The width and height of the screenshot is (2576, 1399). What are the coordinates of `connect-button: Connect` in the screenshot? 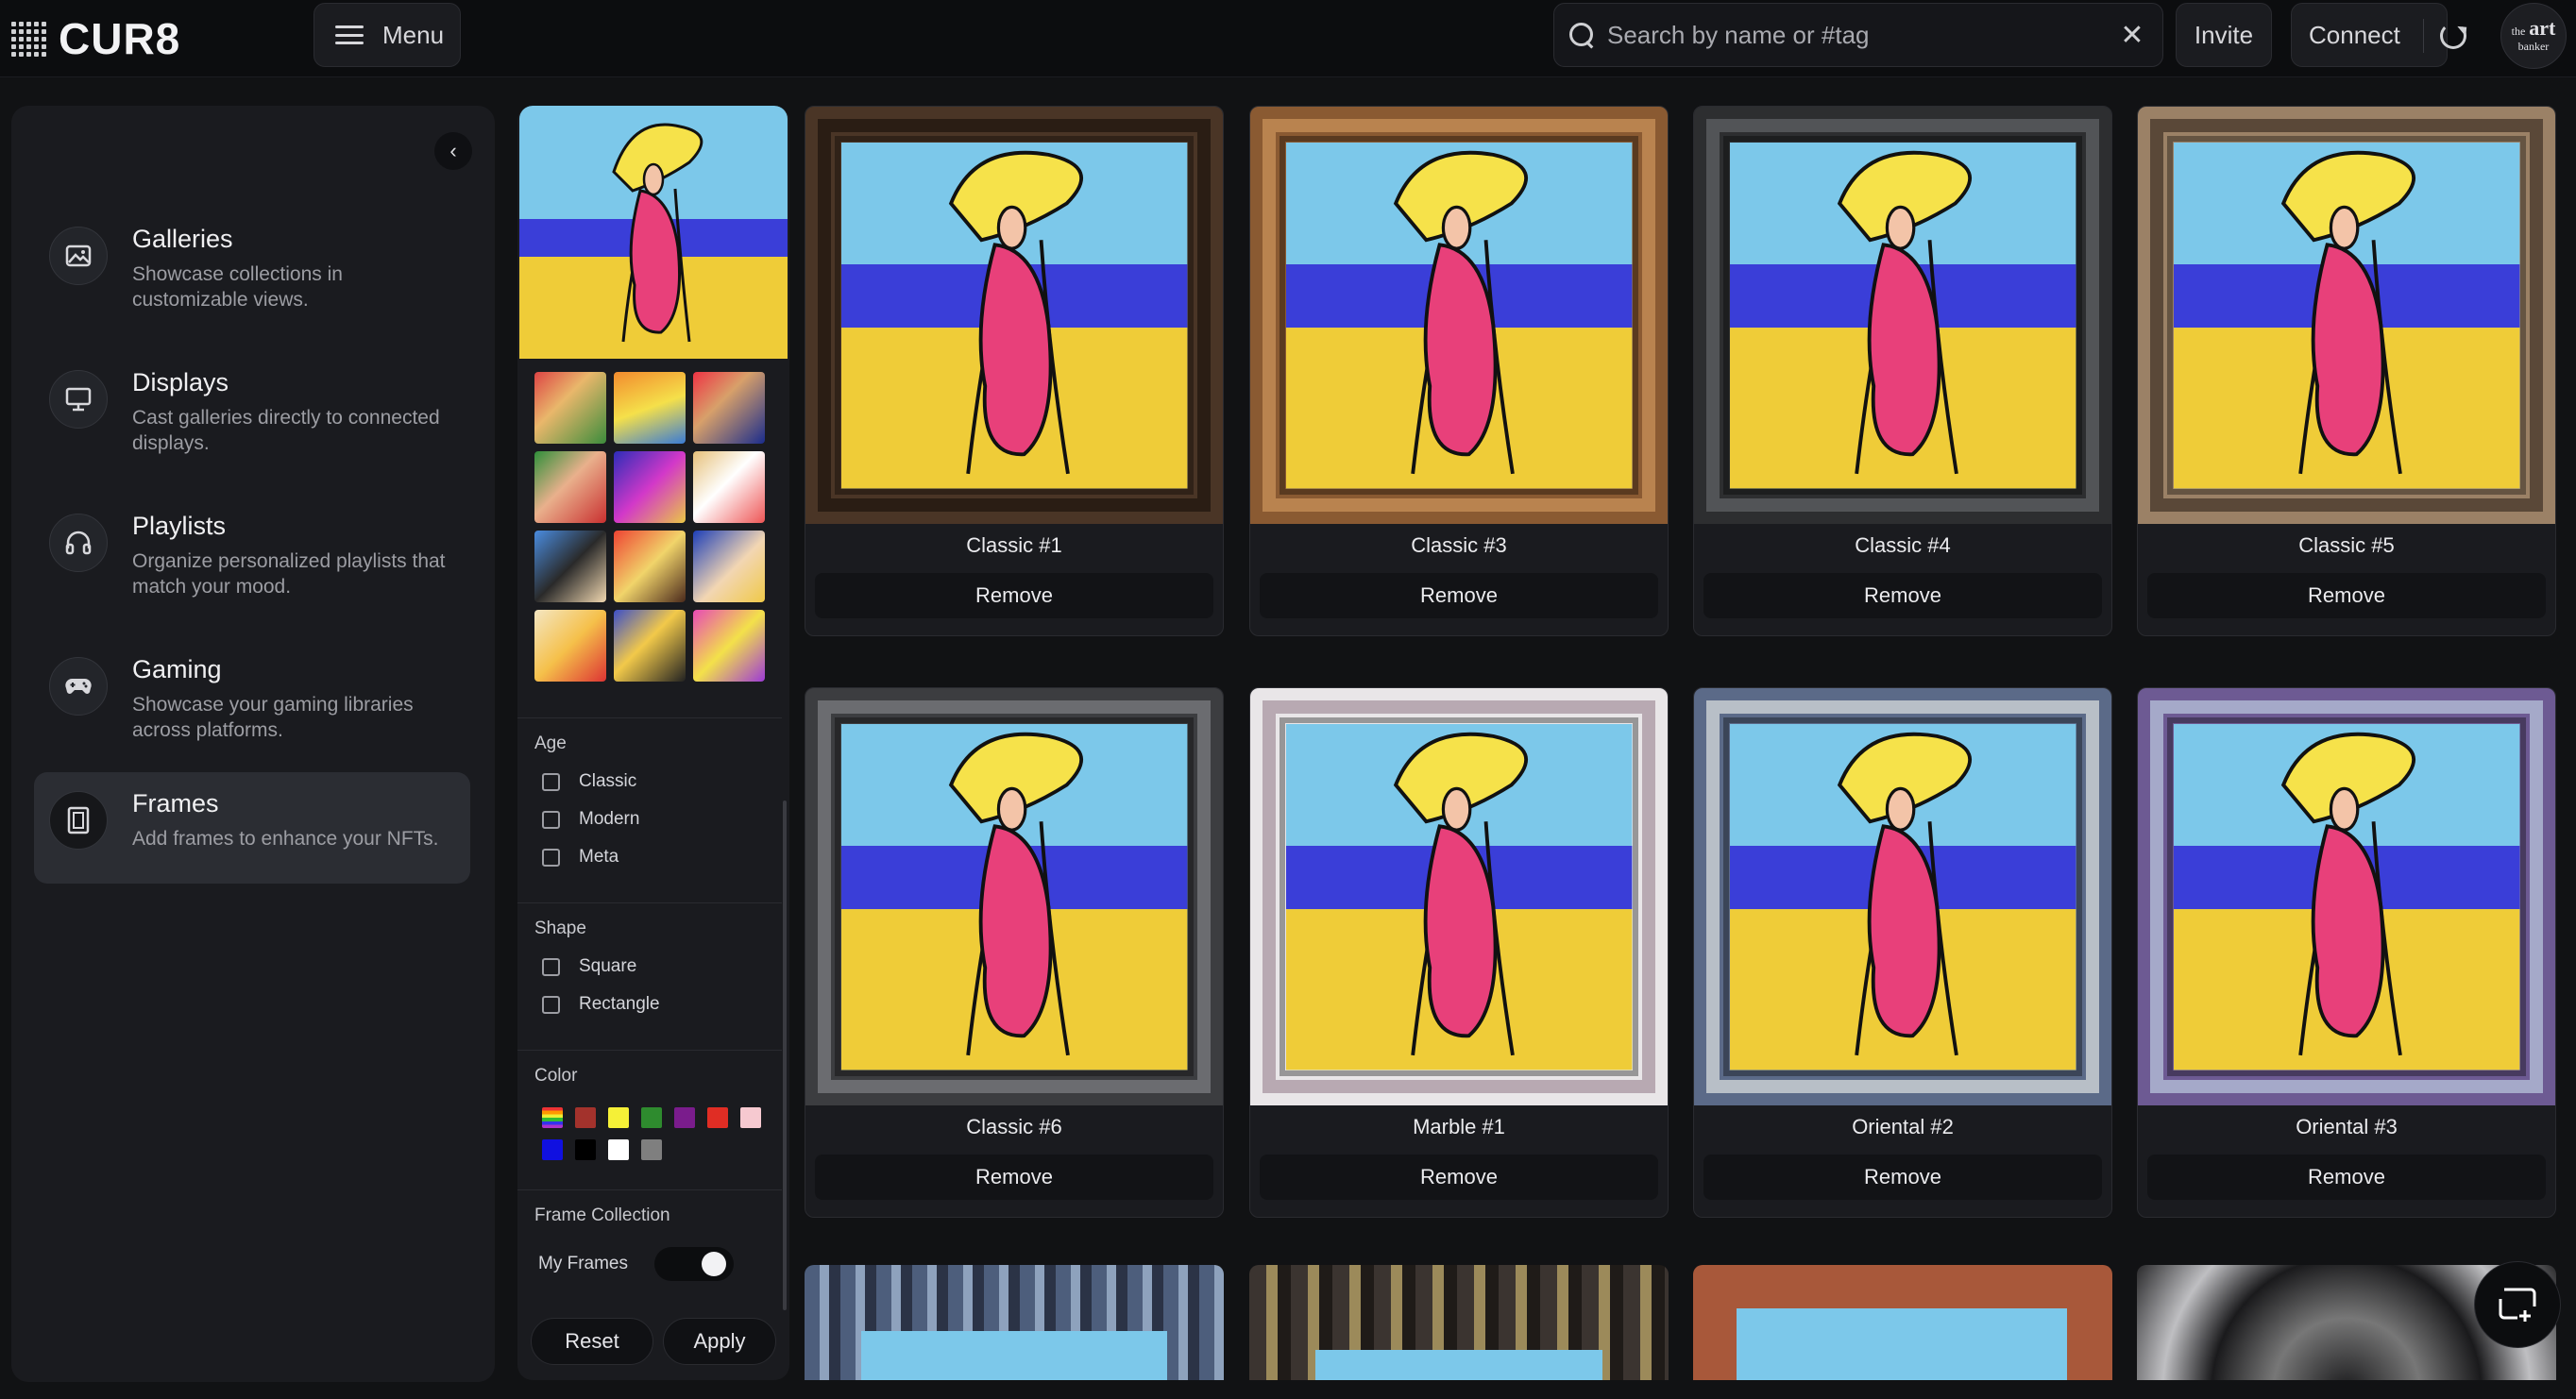 It's located at (2369, 35).